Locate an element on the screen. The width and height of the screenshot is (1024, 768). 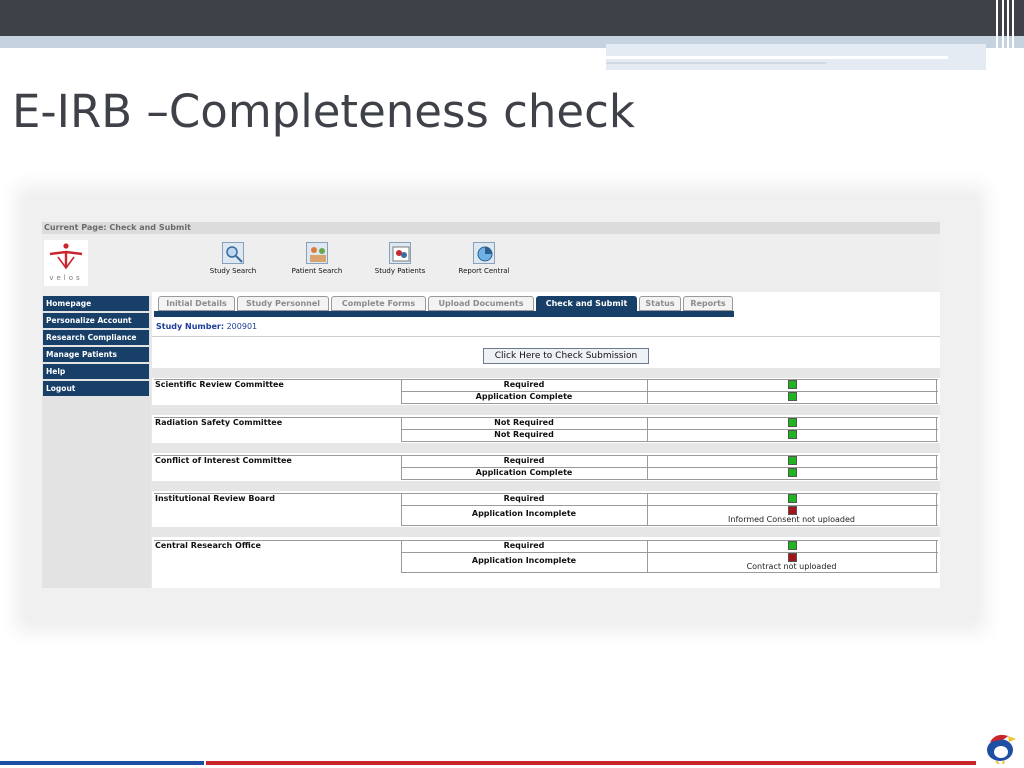
missing-item-note: Contract not uploaded is located at coordinates (791, 566).